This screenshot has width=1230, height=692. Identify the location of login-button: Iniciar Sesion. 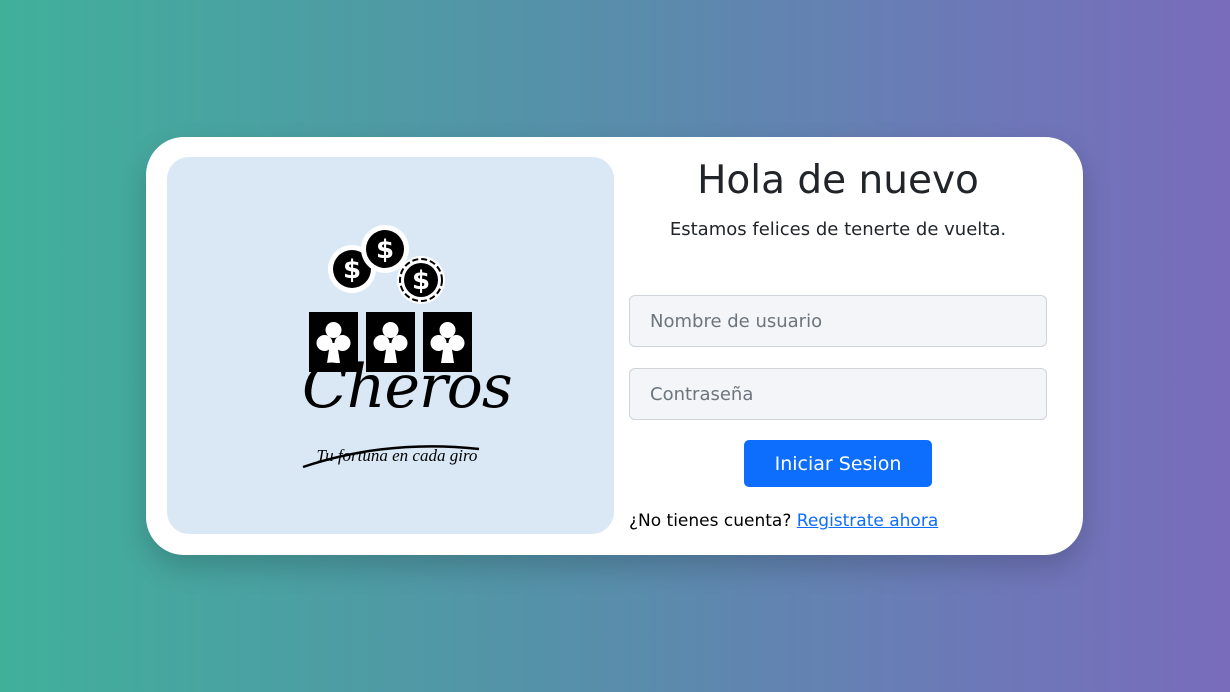
(838, 463).